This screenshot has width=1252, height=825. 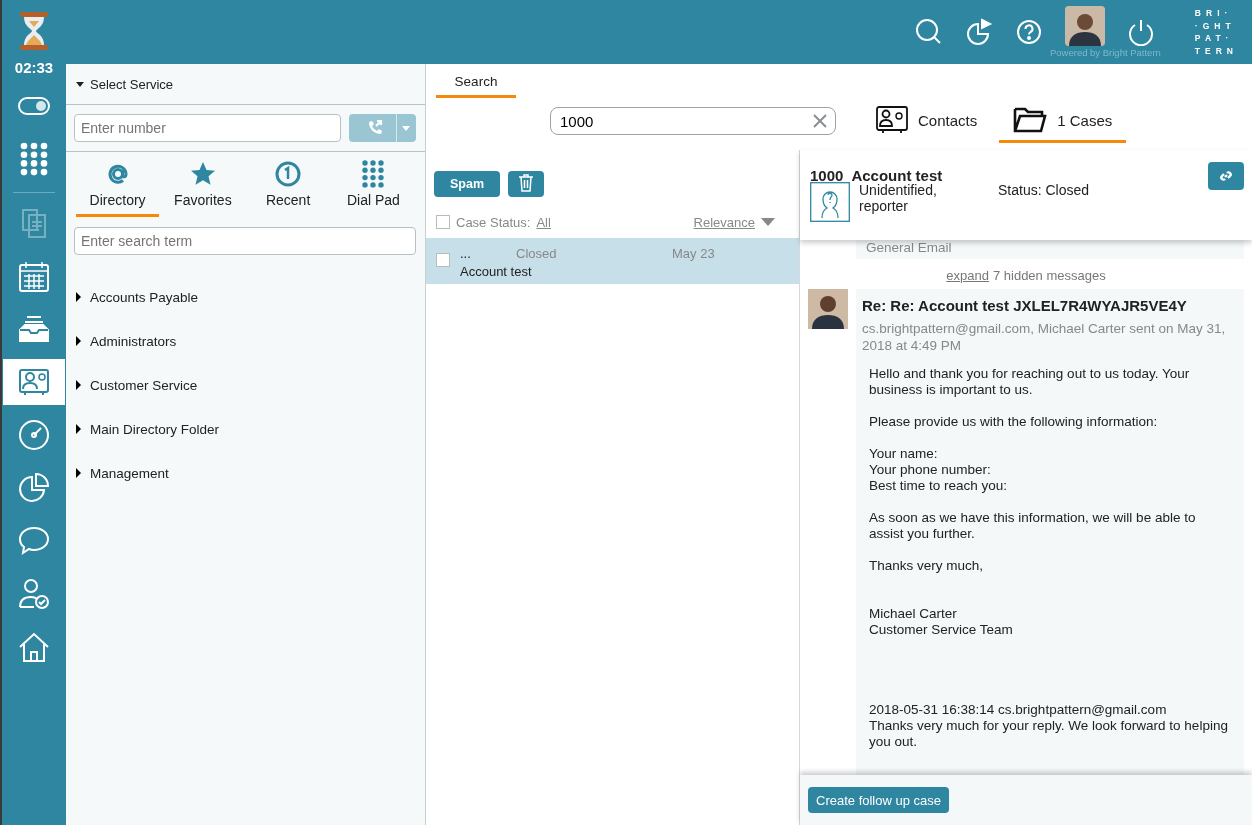 I want to click on folder-item: Accounts Payable, so click(x=250, y=297).